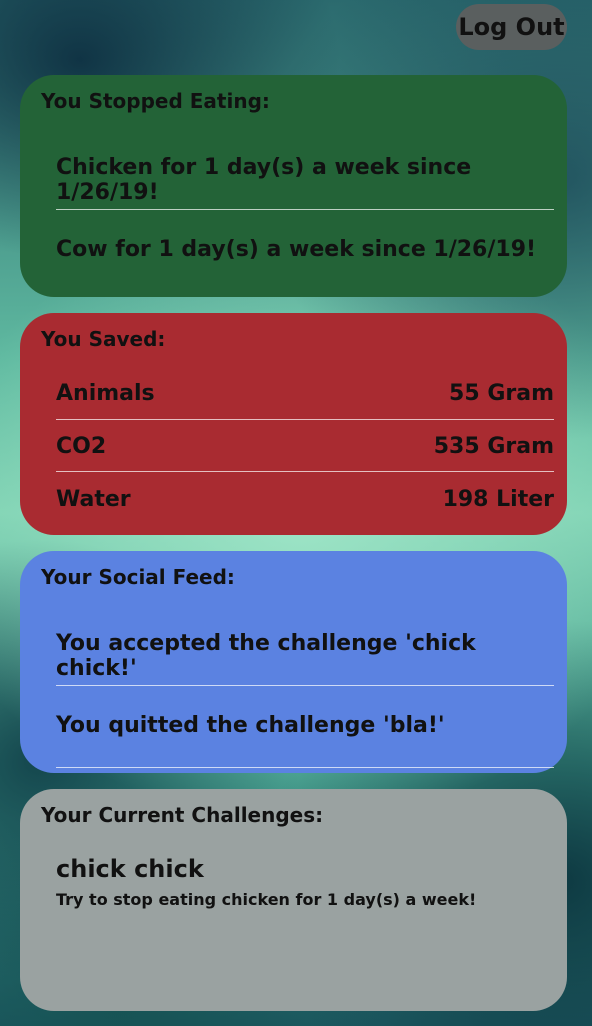  What do you see at coordinates (81, 446) in the screenshot?
I see `saved-label: CO2` at bounding box center [81, 446].